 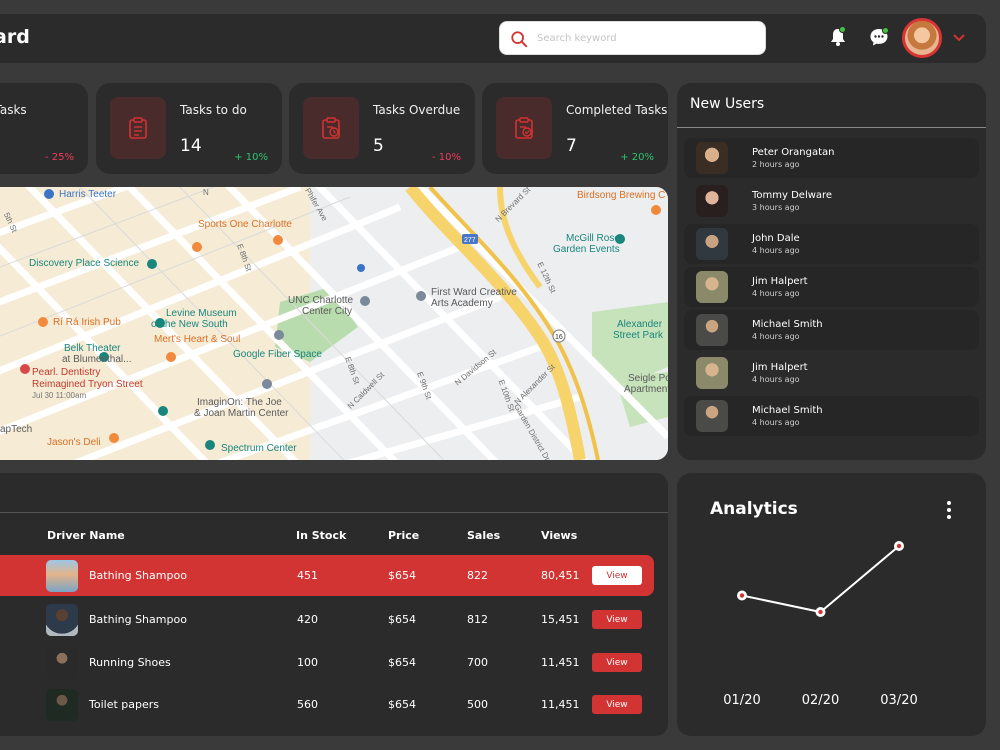 What do you see at coordinates (842, 29) in the screenshot?
I see `notification-dot` at bounding box center [842, 29].